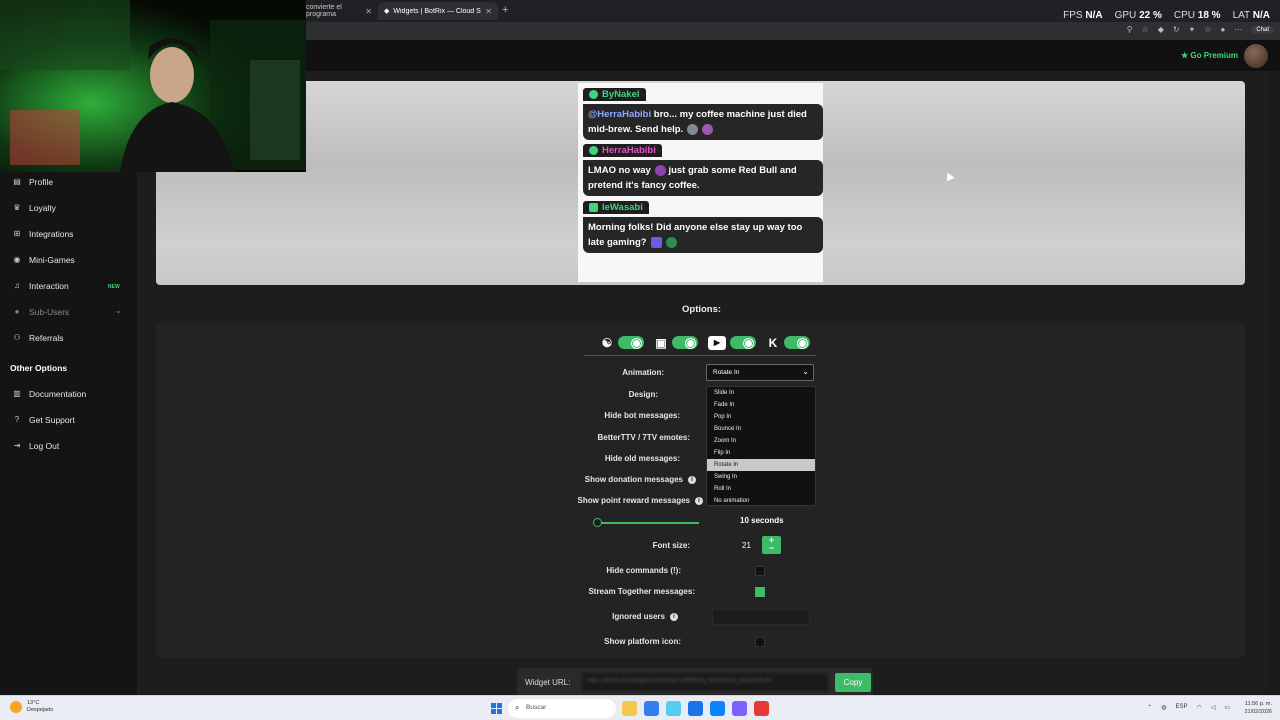 This screenshot has height=720, width=1280. Describe the element at coordinates (34, 208) in the screenshot. I see `sidebar-item-loyalty: ♛ Loyalty` at that location.